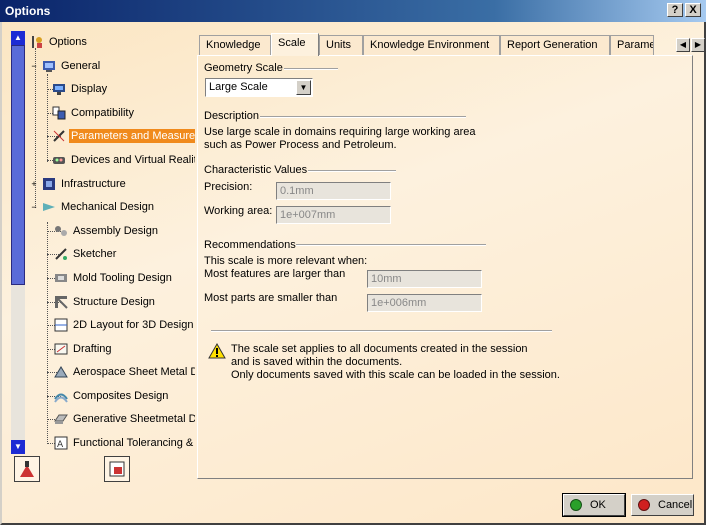 This screenshot has width=706, height=525. What do you see at coordinates (275, 274) in the screenshot?
I see `features-larger-label: Most features are larger than` at bounding box center [275, 274].